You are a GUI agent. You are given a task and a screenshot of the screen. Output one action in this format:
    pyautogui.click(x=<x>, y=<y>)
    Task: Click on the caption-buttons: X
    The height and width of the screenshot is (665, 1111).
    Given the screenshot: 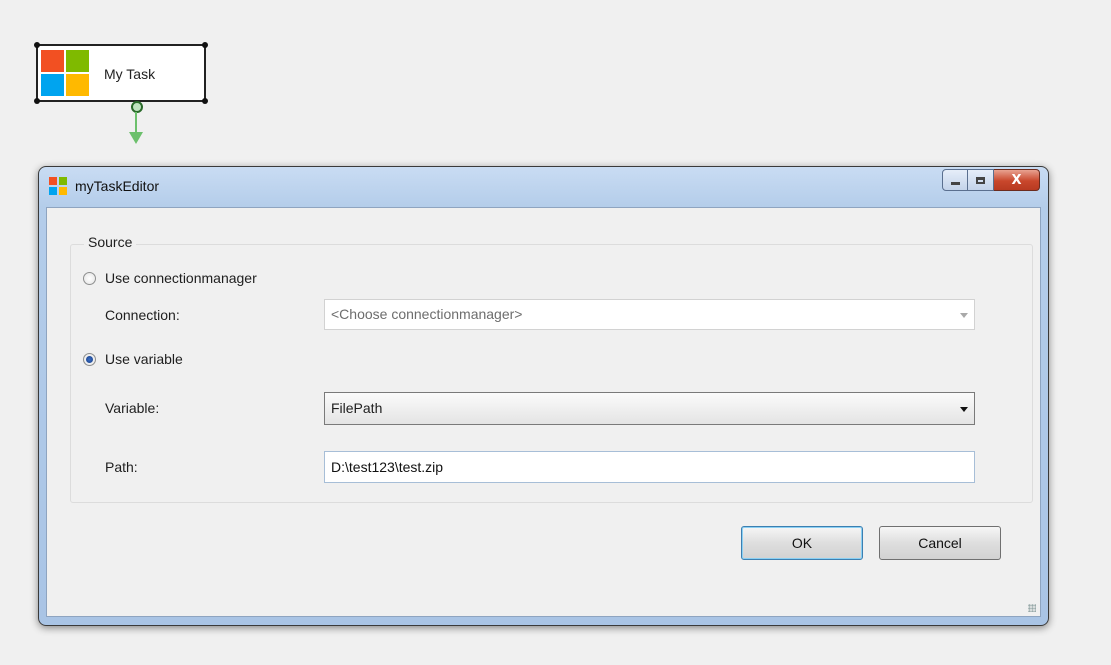 What is the action you would take?
    pyautogui.click(x=991, y=180)
    